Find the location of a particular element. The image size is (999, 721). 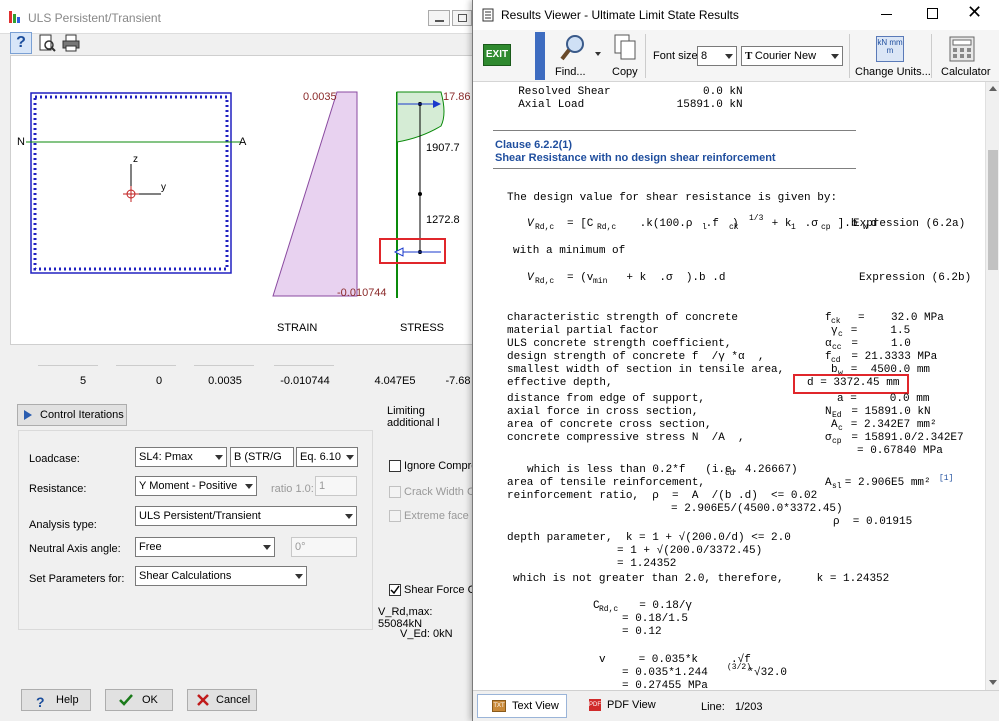

loadcase-label: Loadcase: is located at coordinates (54, 459).